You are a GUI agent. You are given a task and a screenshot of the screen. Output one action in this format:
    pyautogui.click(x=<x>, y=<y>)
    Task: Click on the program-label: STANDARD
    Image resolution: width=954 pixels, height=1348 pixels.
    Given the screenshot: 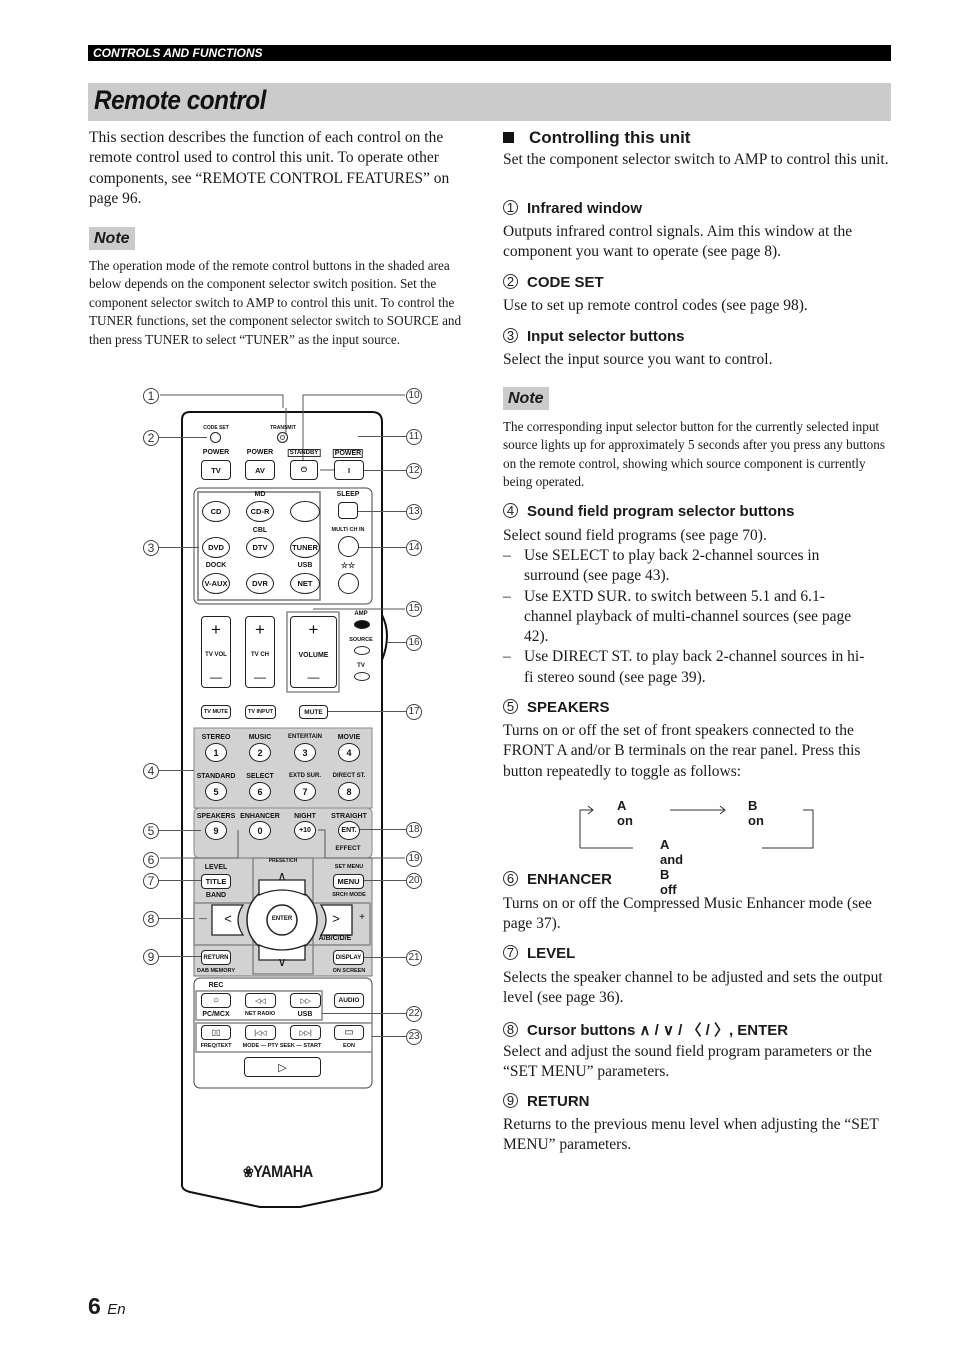 What is the action you would take?
    pyautogui.click(x=216, y=776)
    